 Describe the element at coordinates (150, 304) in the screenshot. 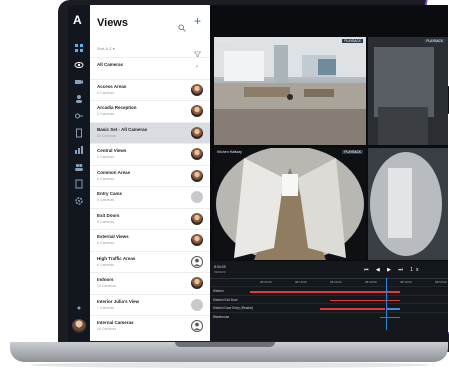

I see `view-list-item: Interior Julia's View 7 Cameras` at that location.